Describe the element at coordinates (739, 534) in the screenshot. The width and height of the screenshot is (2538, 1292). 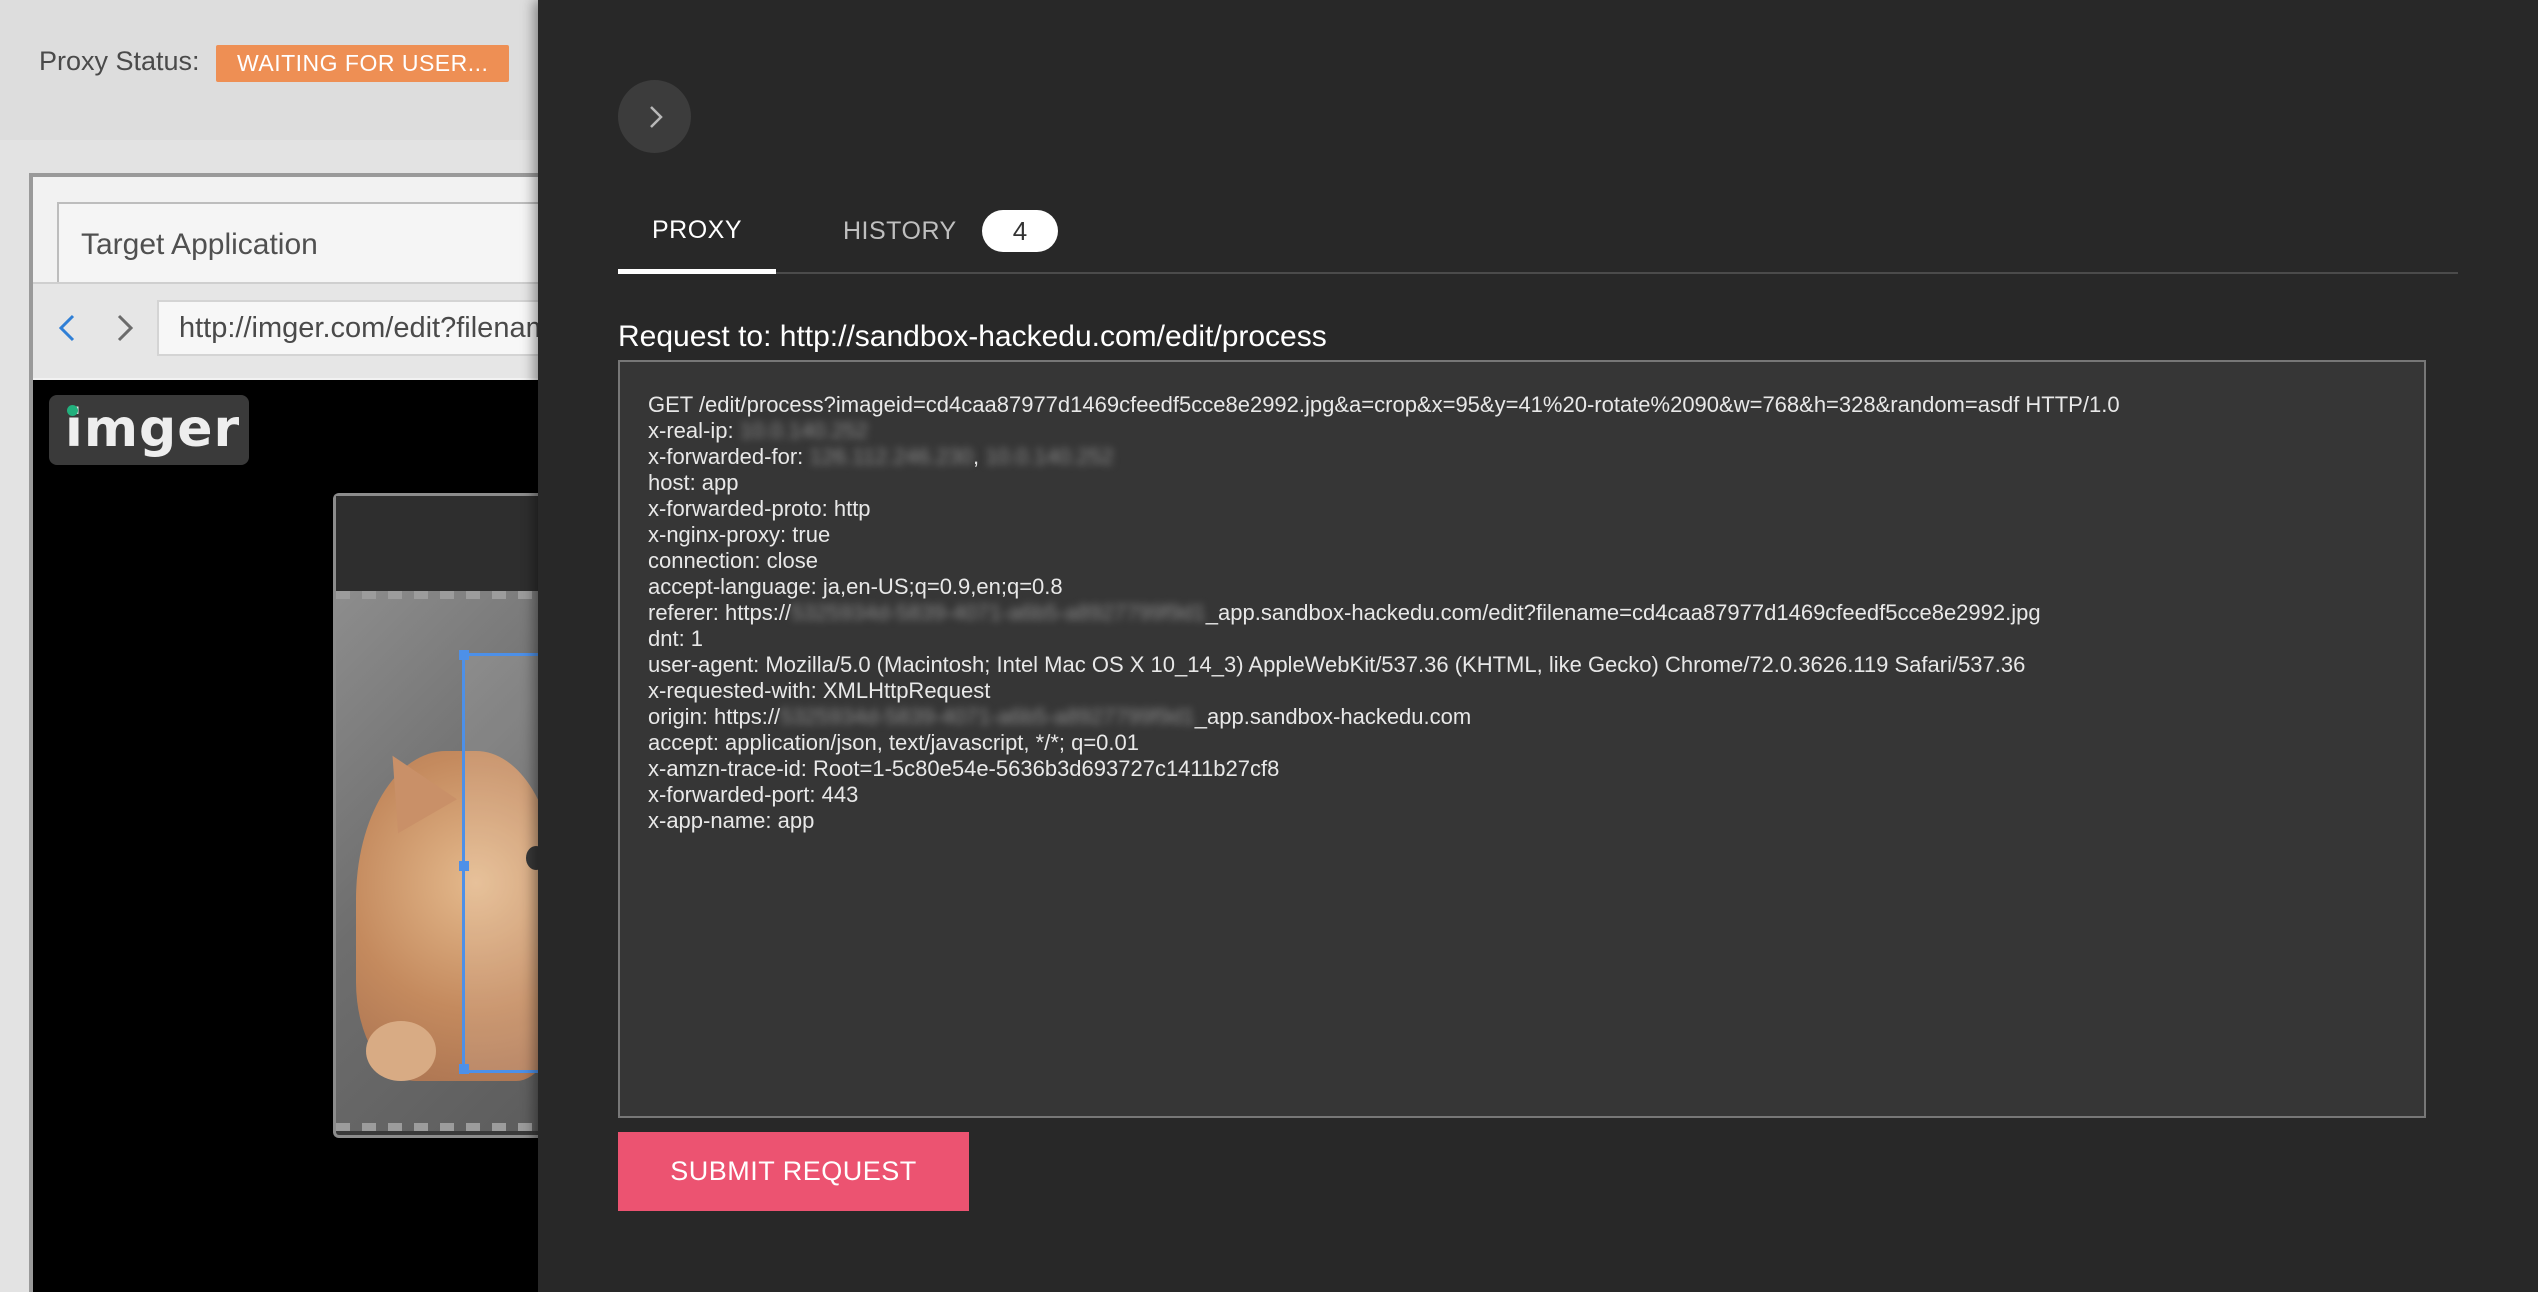
I see `header-x-nginx-proxy: x-nginx-proxy: true` at that location.